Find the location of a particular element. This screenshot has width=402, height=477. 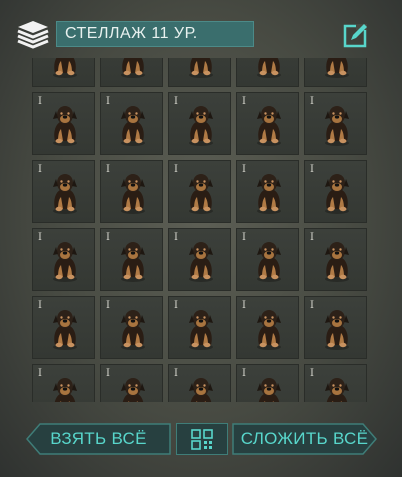

take-all-label: ВЗЯТЬ ВСЁ is located at coordinates (98, 438).